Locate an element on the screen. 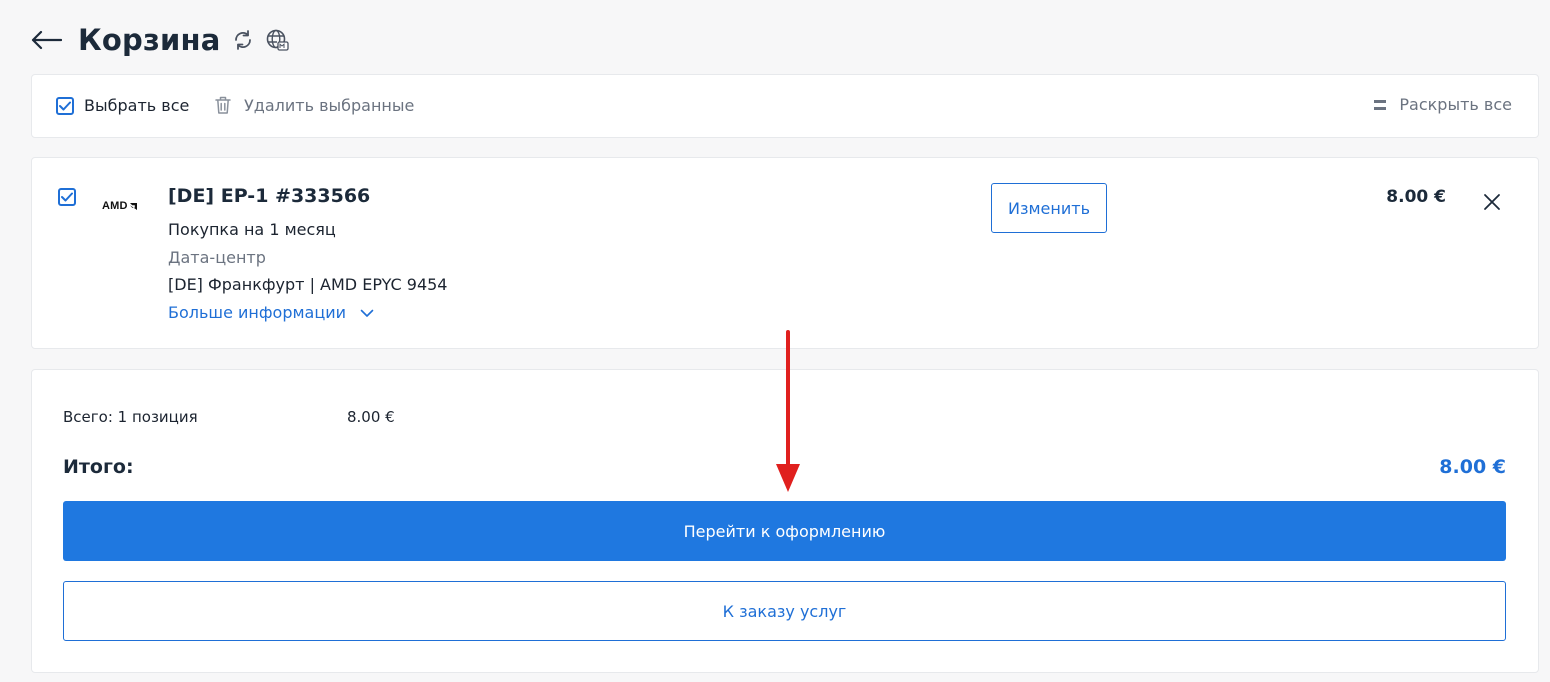  refresh-button is located at coordinates (243, 40).